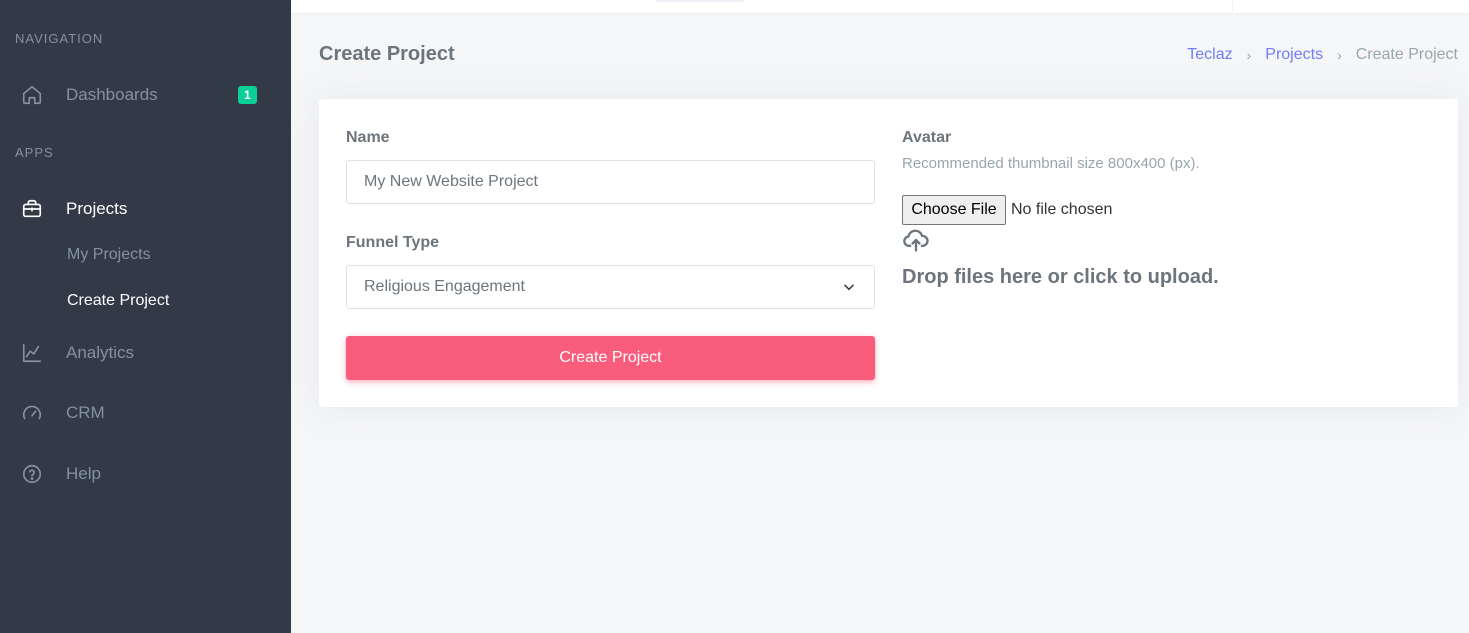  Describe the element at coordinates (1051, 163) in the screenshot. I see `avatar-hint: Recommended thumbnail size 800x400 (px).` at that location.